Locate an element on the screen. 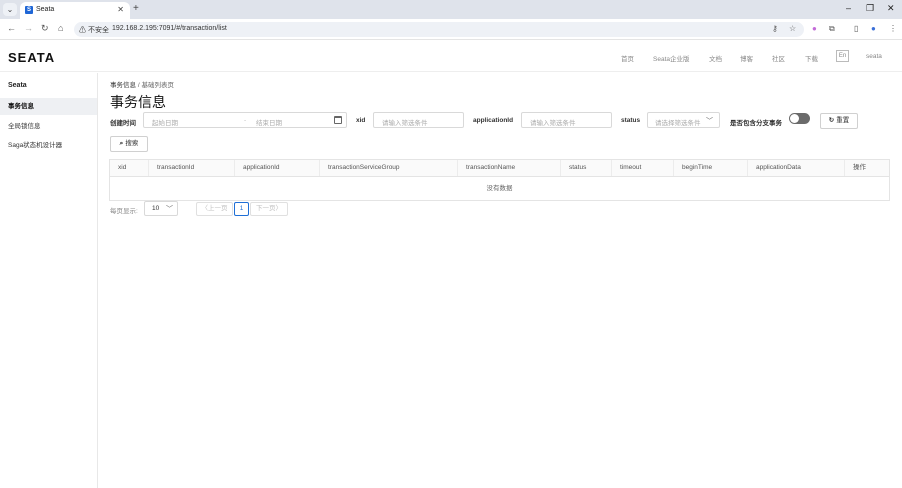 This screenshot has width=902, height=488. prev-page-button: 〈上一页 is located at coordinates (214, 209).